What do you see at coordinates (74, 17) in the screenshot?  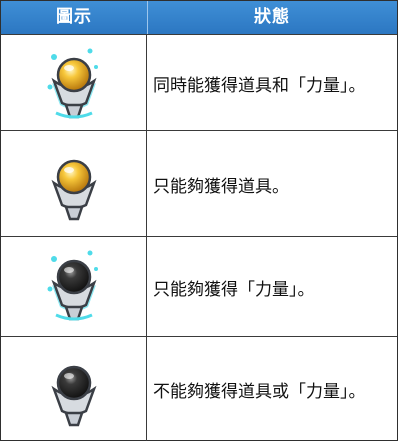 I see `header-icon-column: 圖示` at bounding box center [74, 17].